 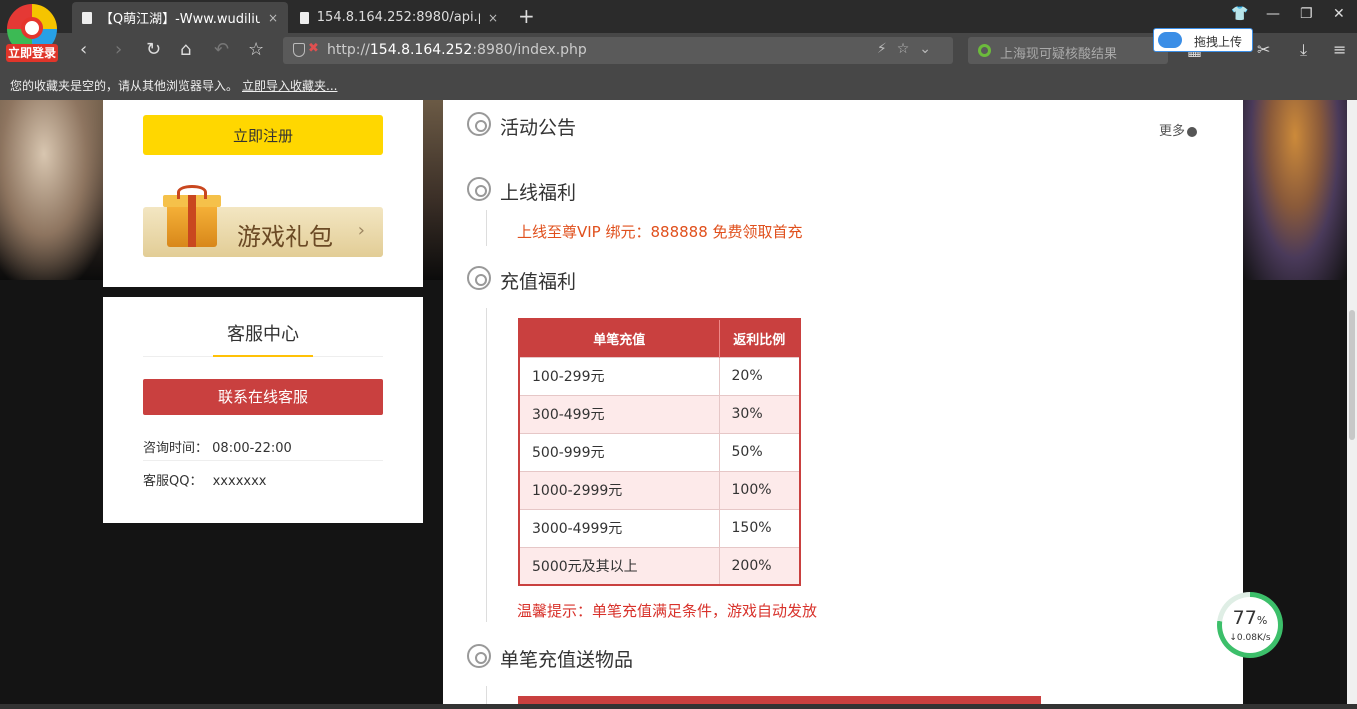 I want to click on tab-label: 【Q萌江湖】-Www.wudiliu.C, so click(x=179, y=19).